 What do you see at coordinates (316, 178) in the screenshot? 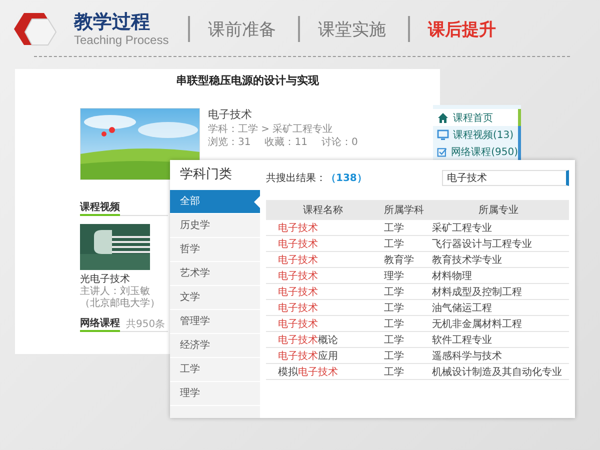
I see `result-count-text: 共搜出结果：（138）` at bounding box center [316, 178].